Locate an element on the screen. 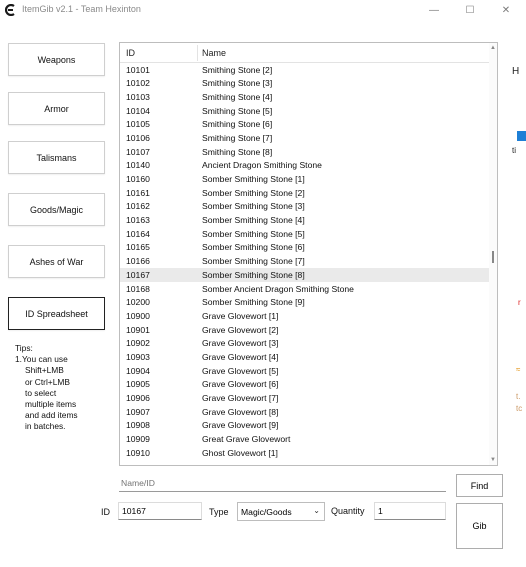 The image size is (526, 567). cell-id: 10105 is located at coordinates (138, 124).